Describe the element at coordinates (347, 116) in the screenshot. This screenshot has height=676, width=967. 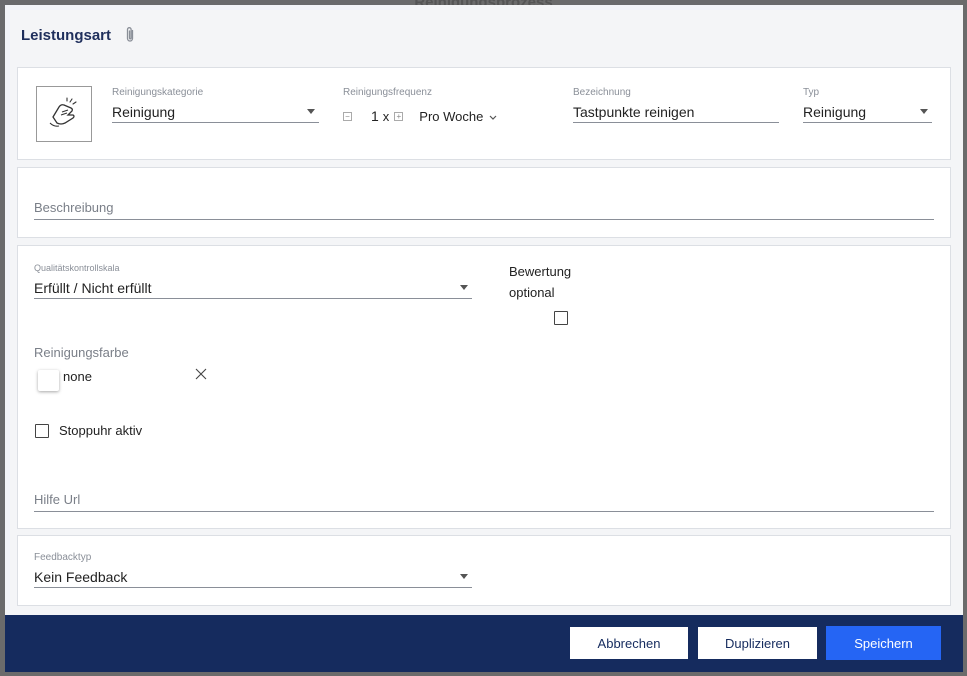
I see `minus-icon: −` at that location.